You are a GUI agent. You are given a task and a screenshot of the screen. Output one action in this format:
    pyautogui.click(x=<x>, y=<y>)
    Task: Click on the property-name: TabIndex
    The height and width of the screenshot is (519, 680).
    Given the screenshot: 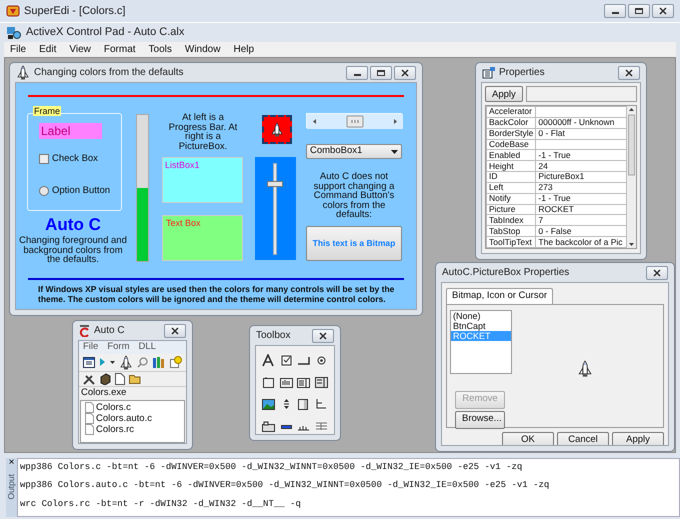 What is the action you would take?
    pyautogui.click(x=511, y=220)
    